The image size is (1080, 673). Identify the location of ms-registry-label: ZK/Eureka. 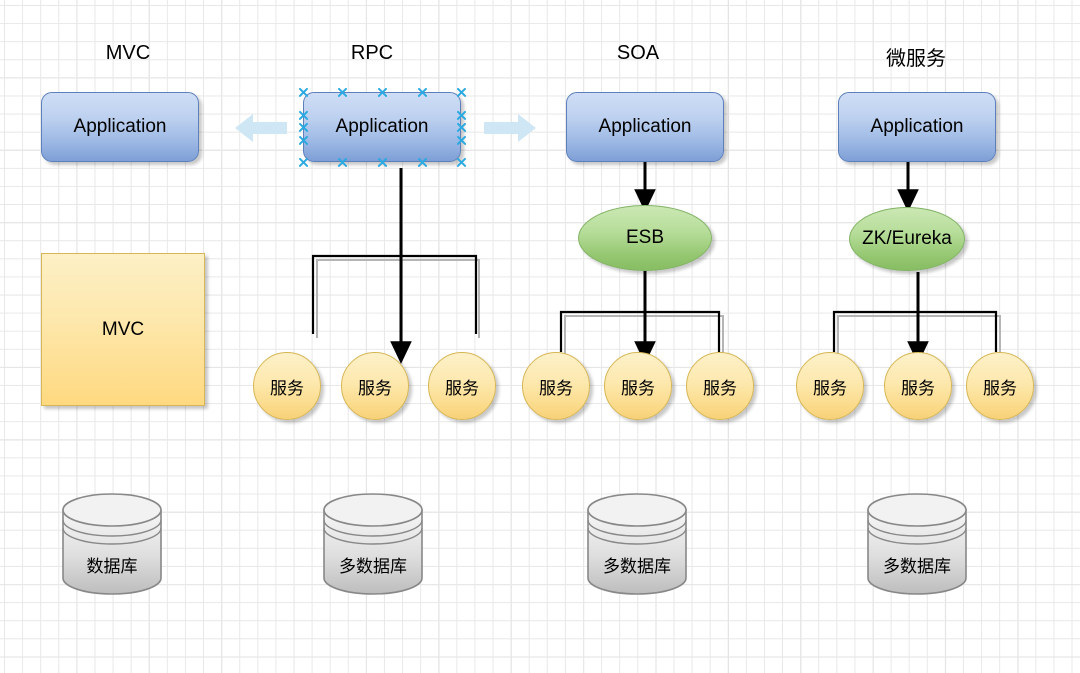
(907, 238).